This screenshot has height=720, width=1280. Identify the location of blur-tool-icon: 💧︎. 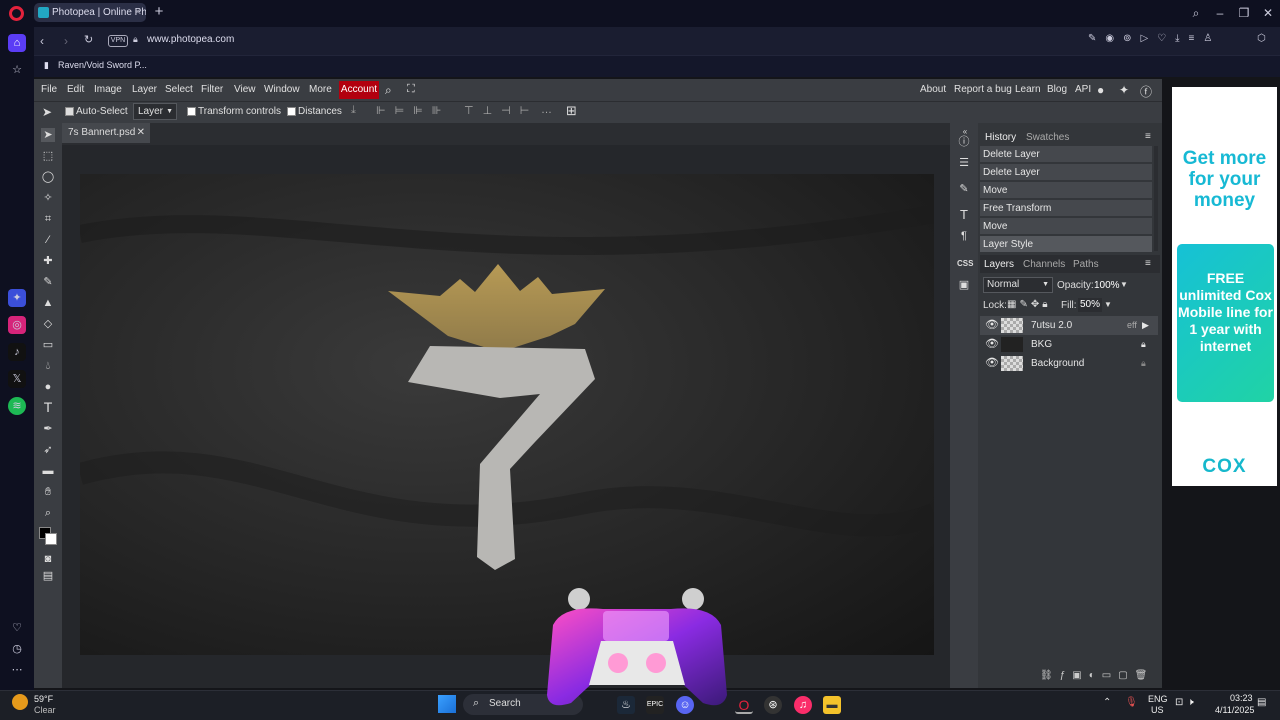
(48, 366).